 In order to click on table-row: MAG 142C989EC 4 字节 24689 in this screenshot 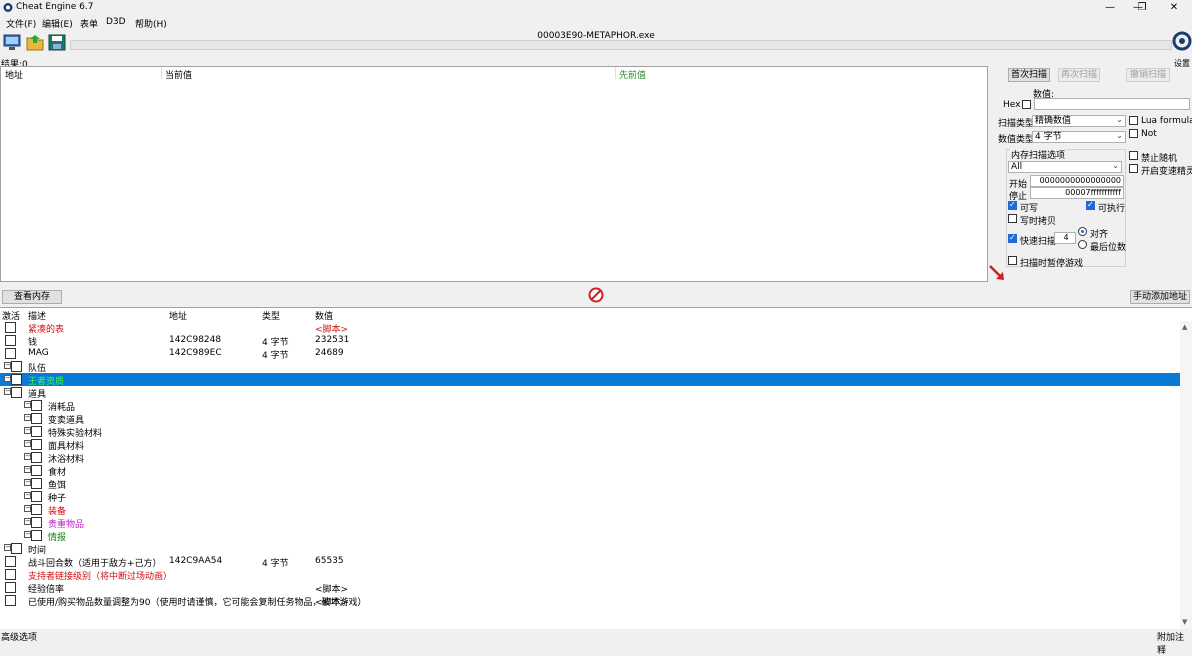, I will do `click(590, 354)`.